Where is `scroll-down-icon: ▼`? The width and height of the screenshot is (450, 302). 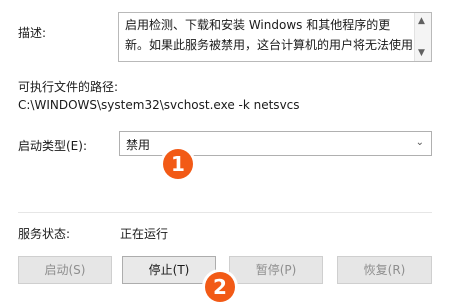 scroll-down-icon: ▼ is located at coordinates (421, 53).